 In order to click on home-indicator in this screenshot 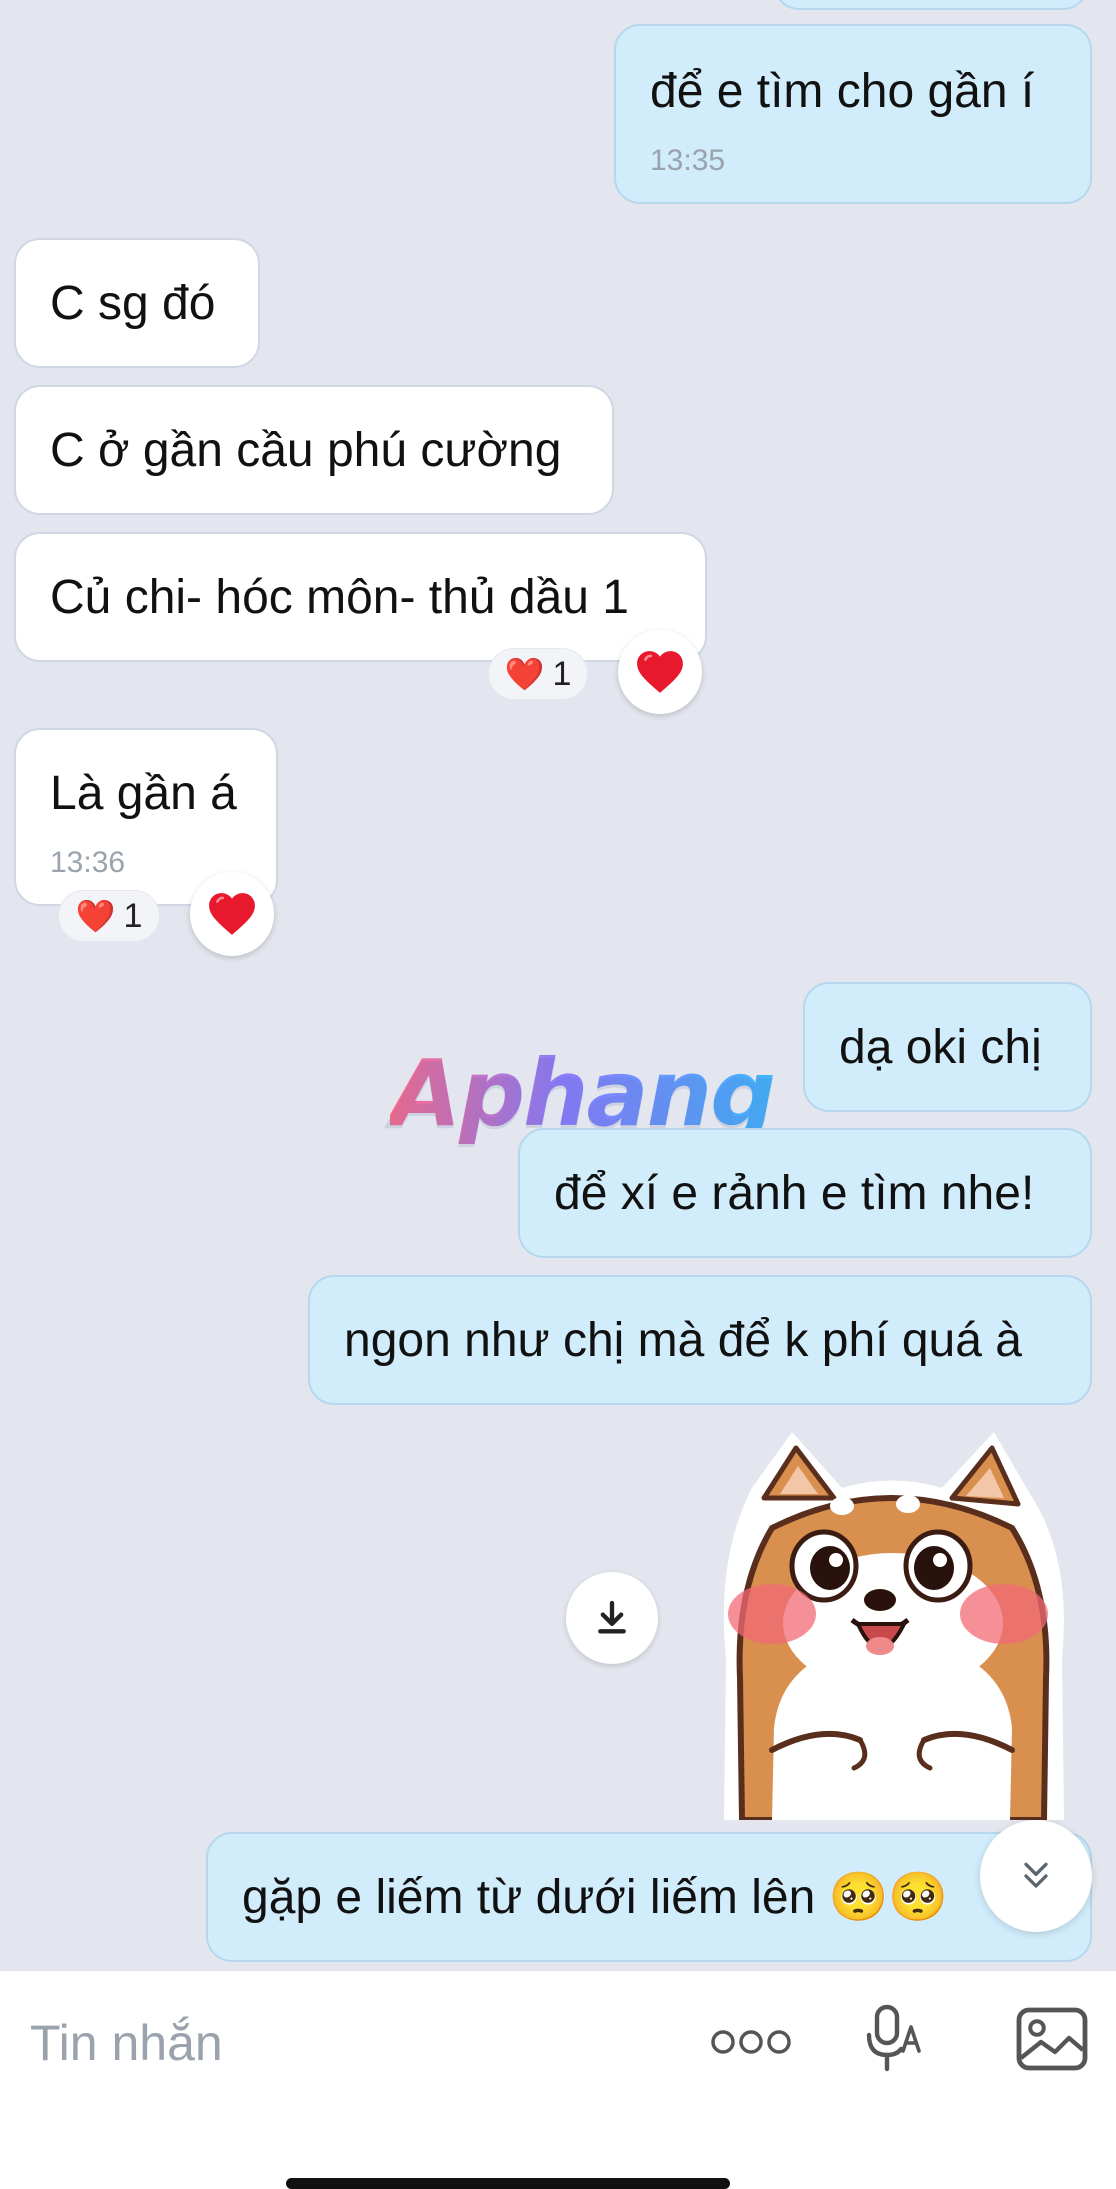, I will do `click(508, 2183)`.